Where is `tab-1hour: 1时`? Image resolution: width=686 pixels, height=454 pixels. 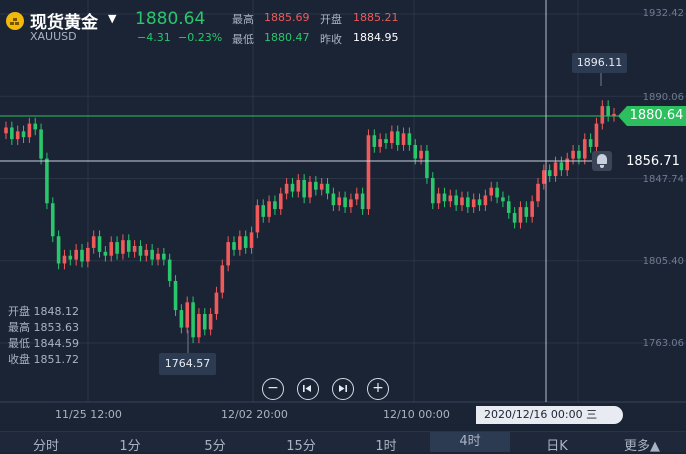
tab-1hour: 1时 is located at coordinates (386, 444).